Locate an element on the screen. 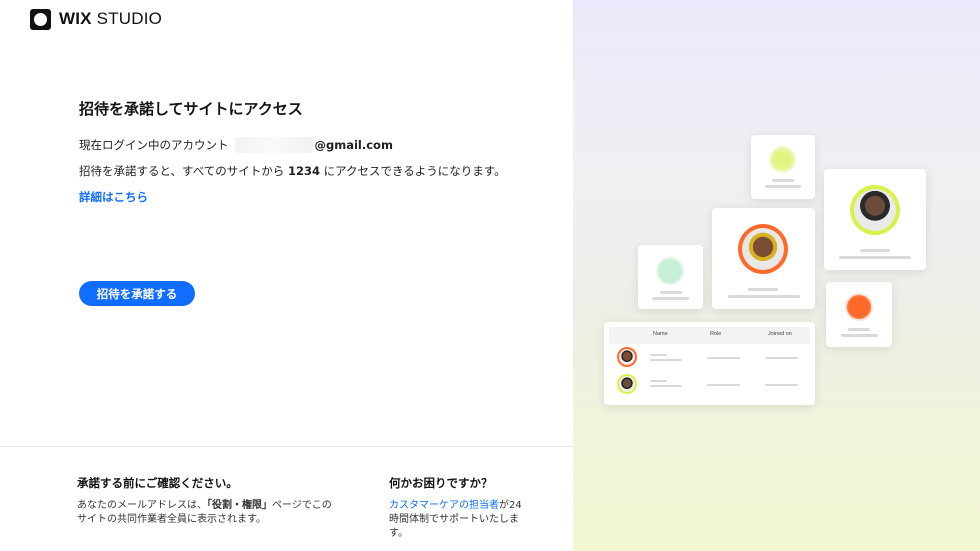  wix-logo-icon is located at coordinates (40, 19).